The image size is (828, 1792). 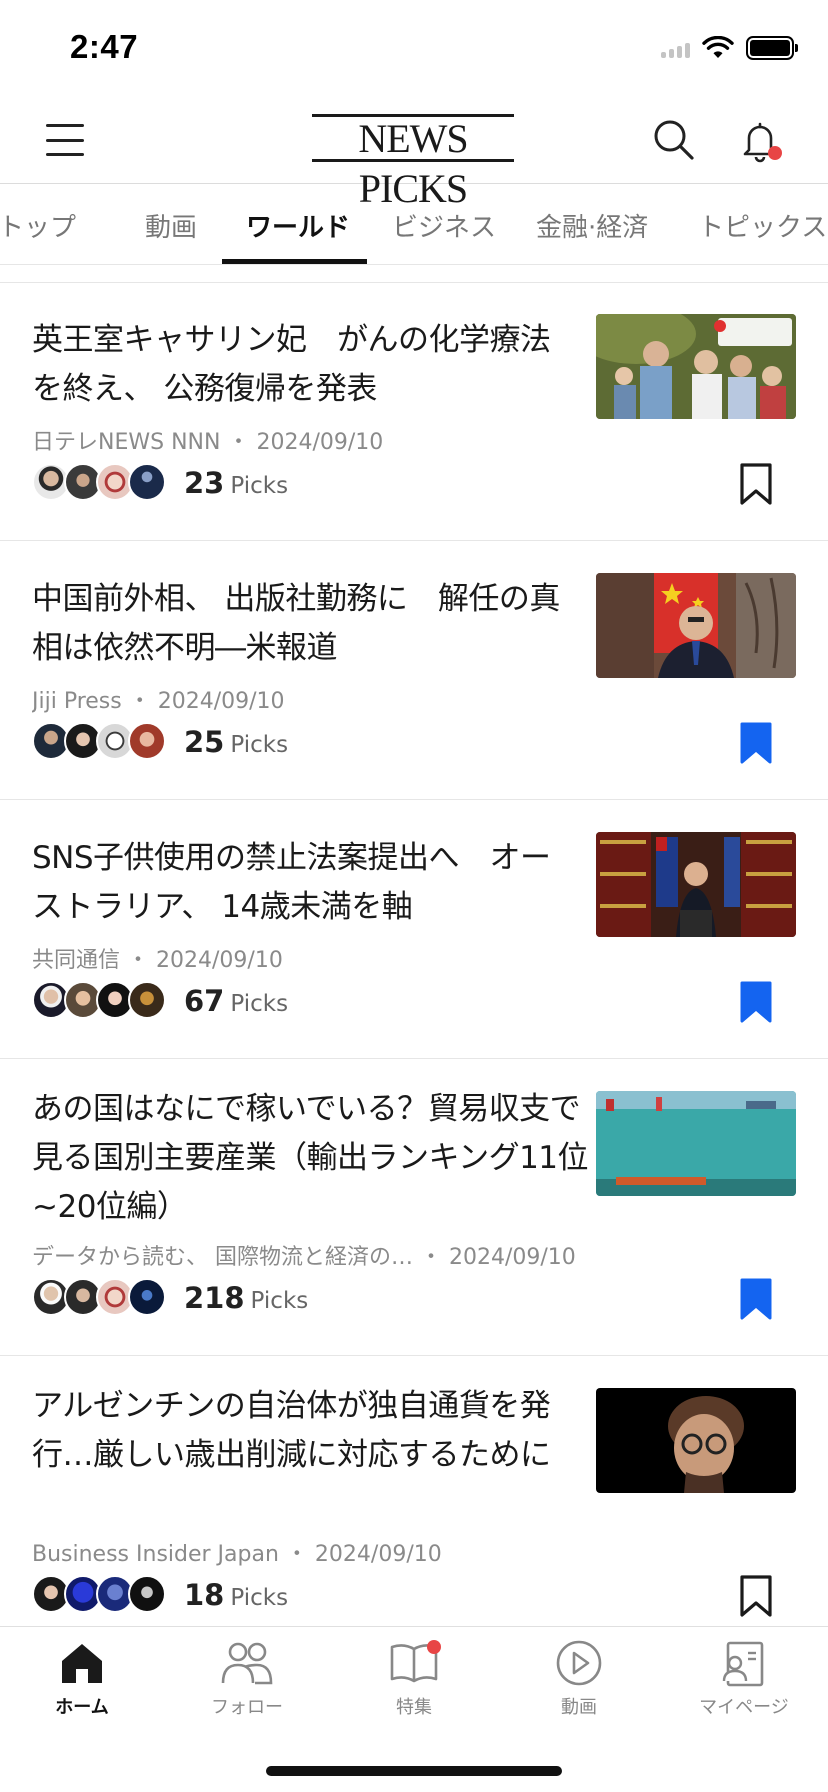 What do you see at coordinates (294, 261) in the screenshot?
I see `active-tab-indicator` at bounding box center [294, 261].